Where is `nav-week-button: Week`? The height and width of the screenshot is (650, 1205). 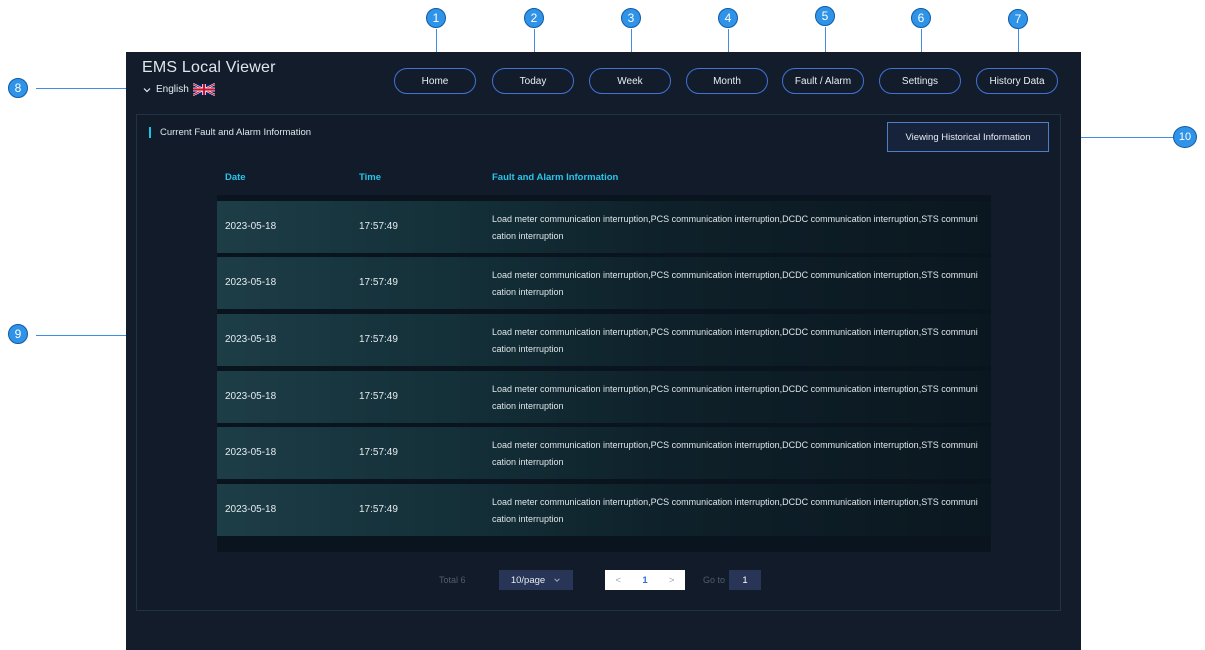
nav-week-button: Week is located at coordinates (630, 81).